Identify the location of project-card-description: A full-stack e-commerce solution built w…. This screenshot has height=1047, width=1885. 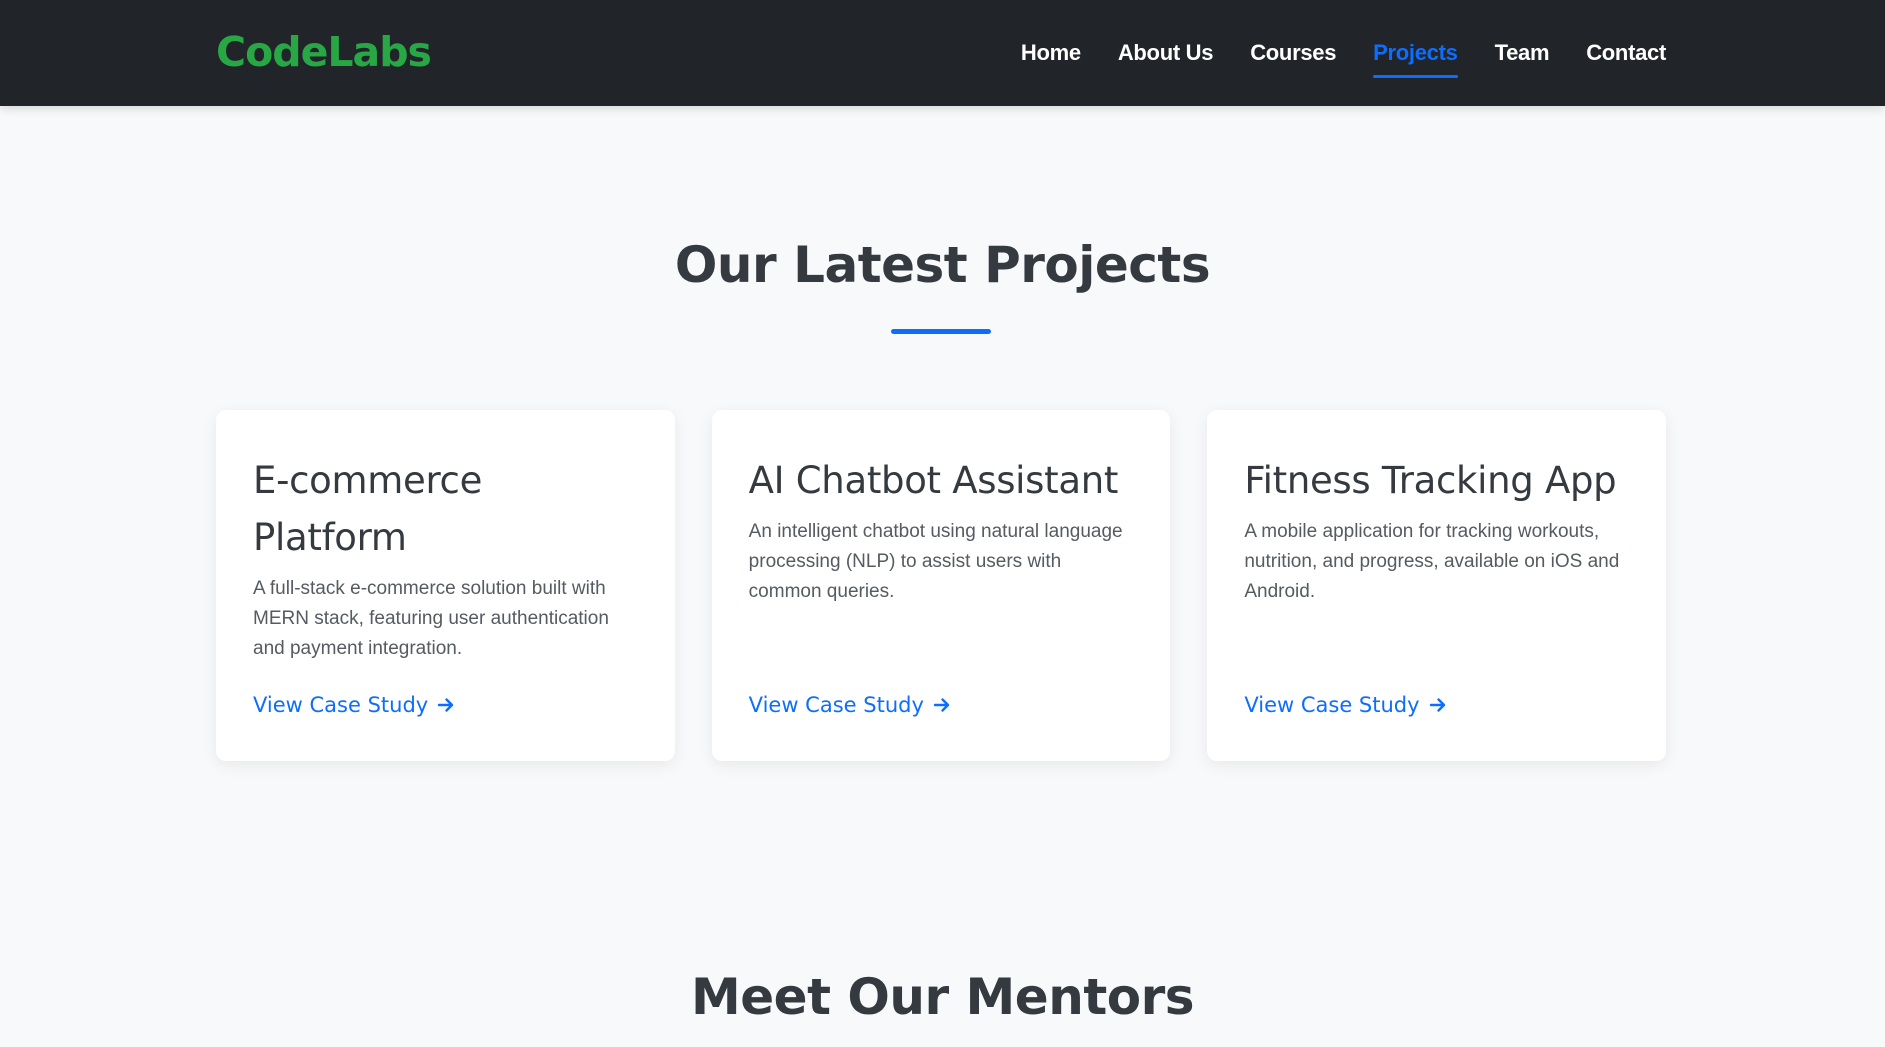
(431, 618).